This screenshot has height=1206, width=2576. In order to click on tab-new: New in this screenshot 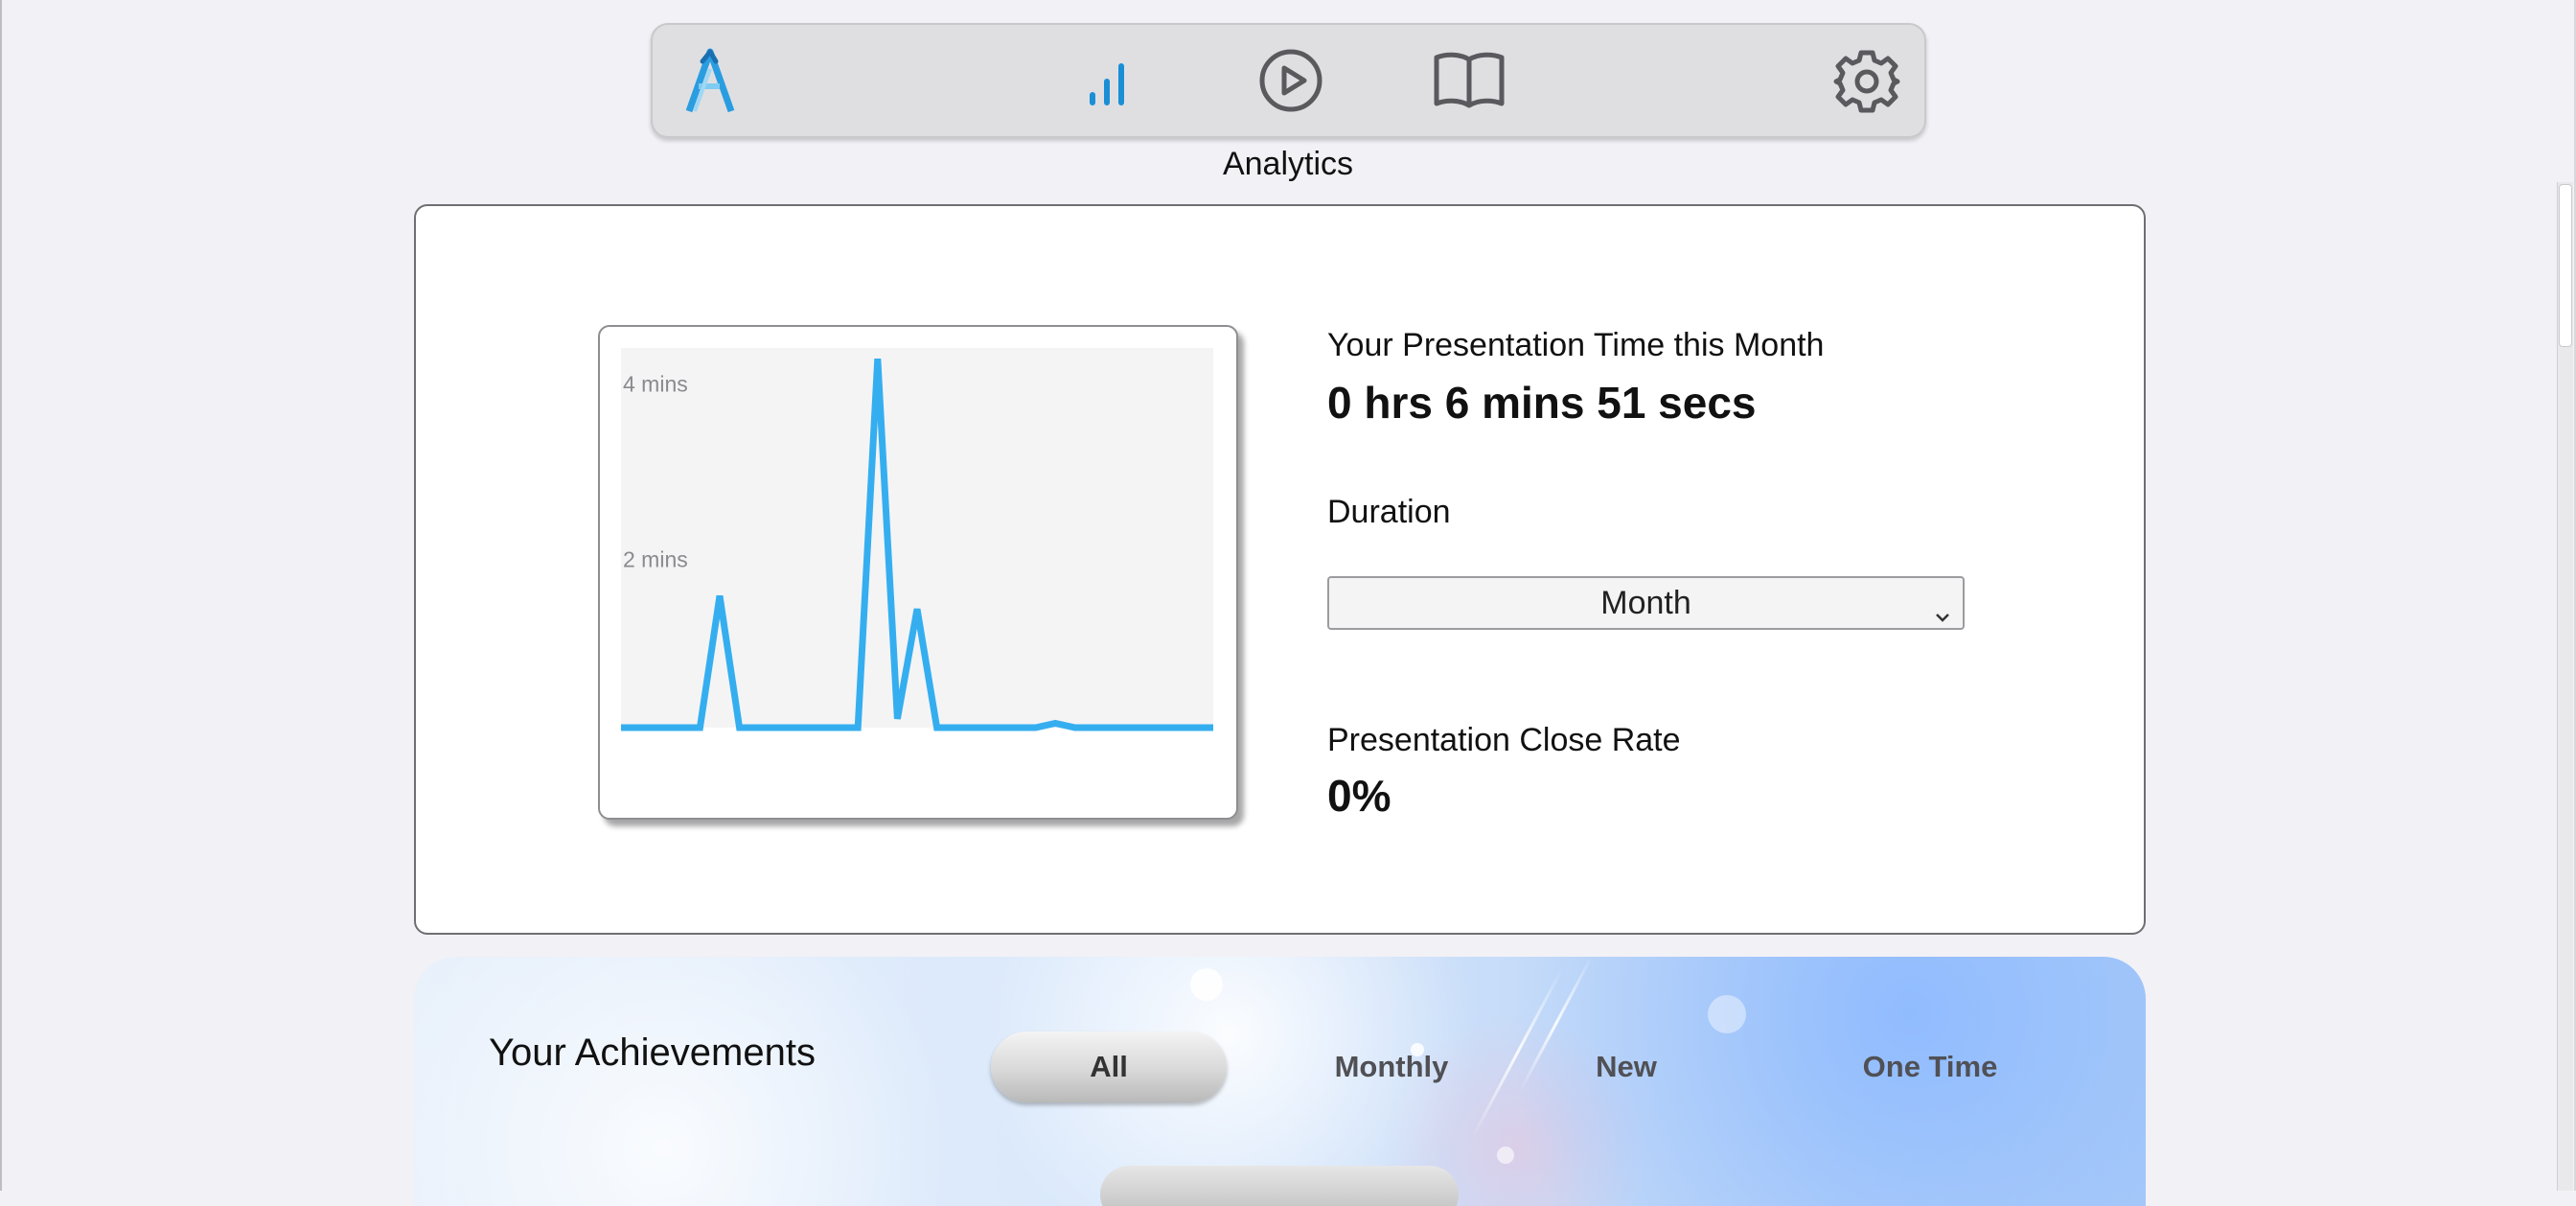, I will do `click(1626, 1067)`.